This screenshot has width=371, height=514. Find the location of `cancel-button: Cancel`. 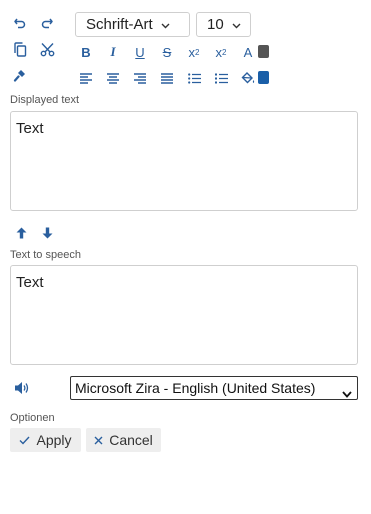

cancel-button: Cancel is located at coordinates (123, 440).